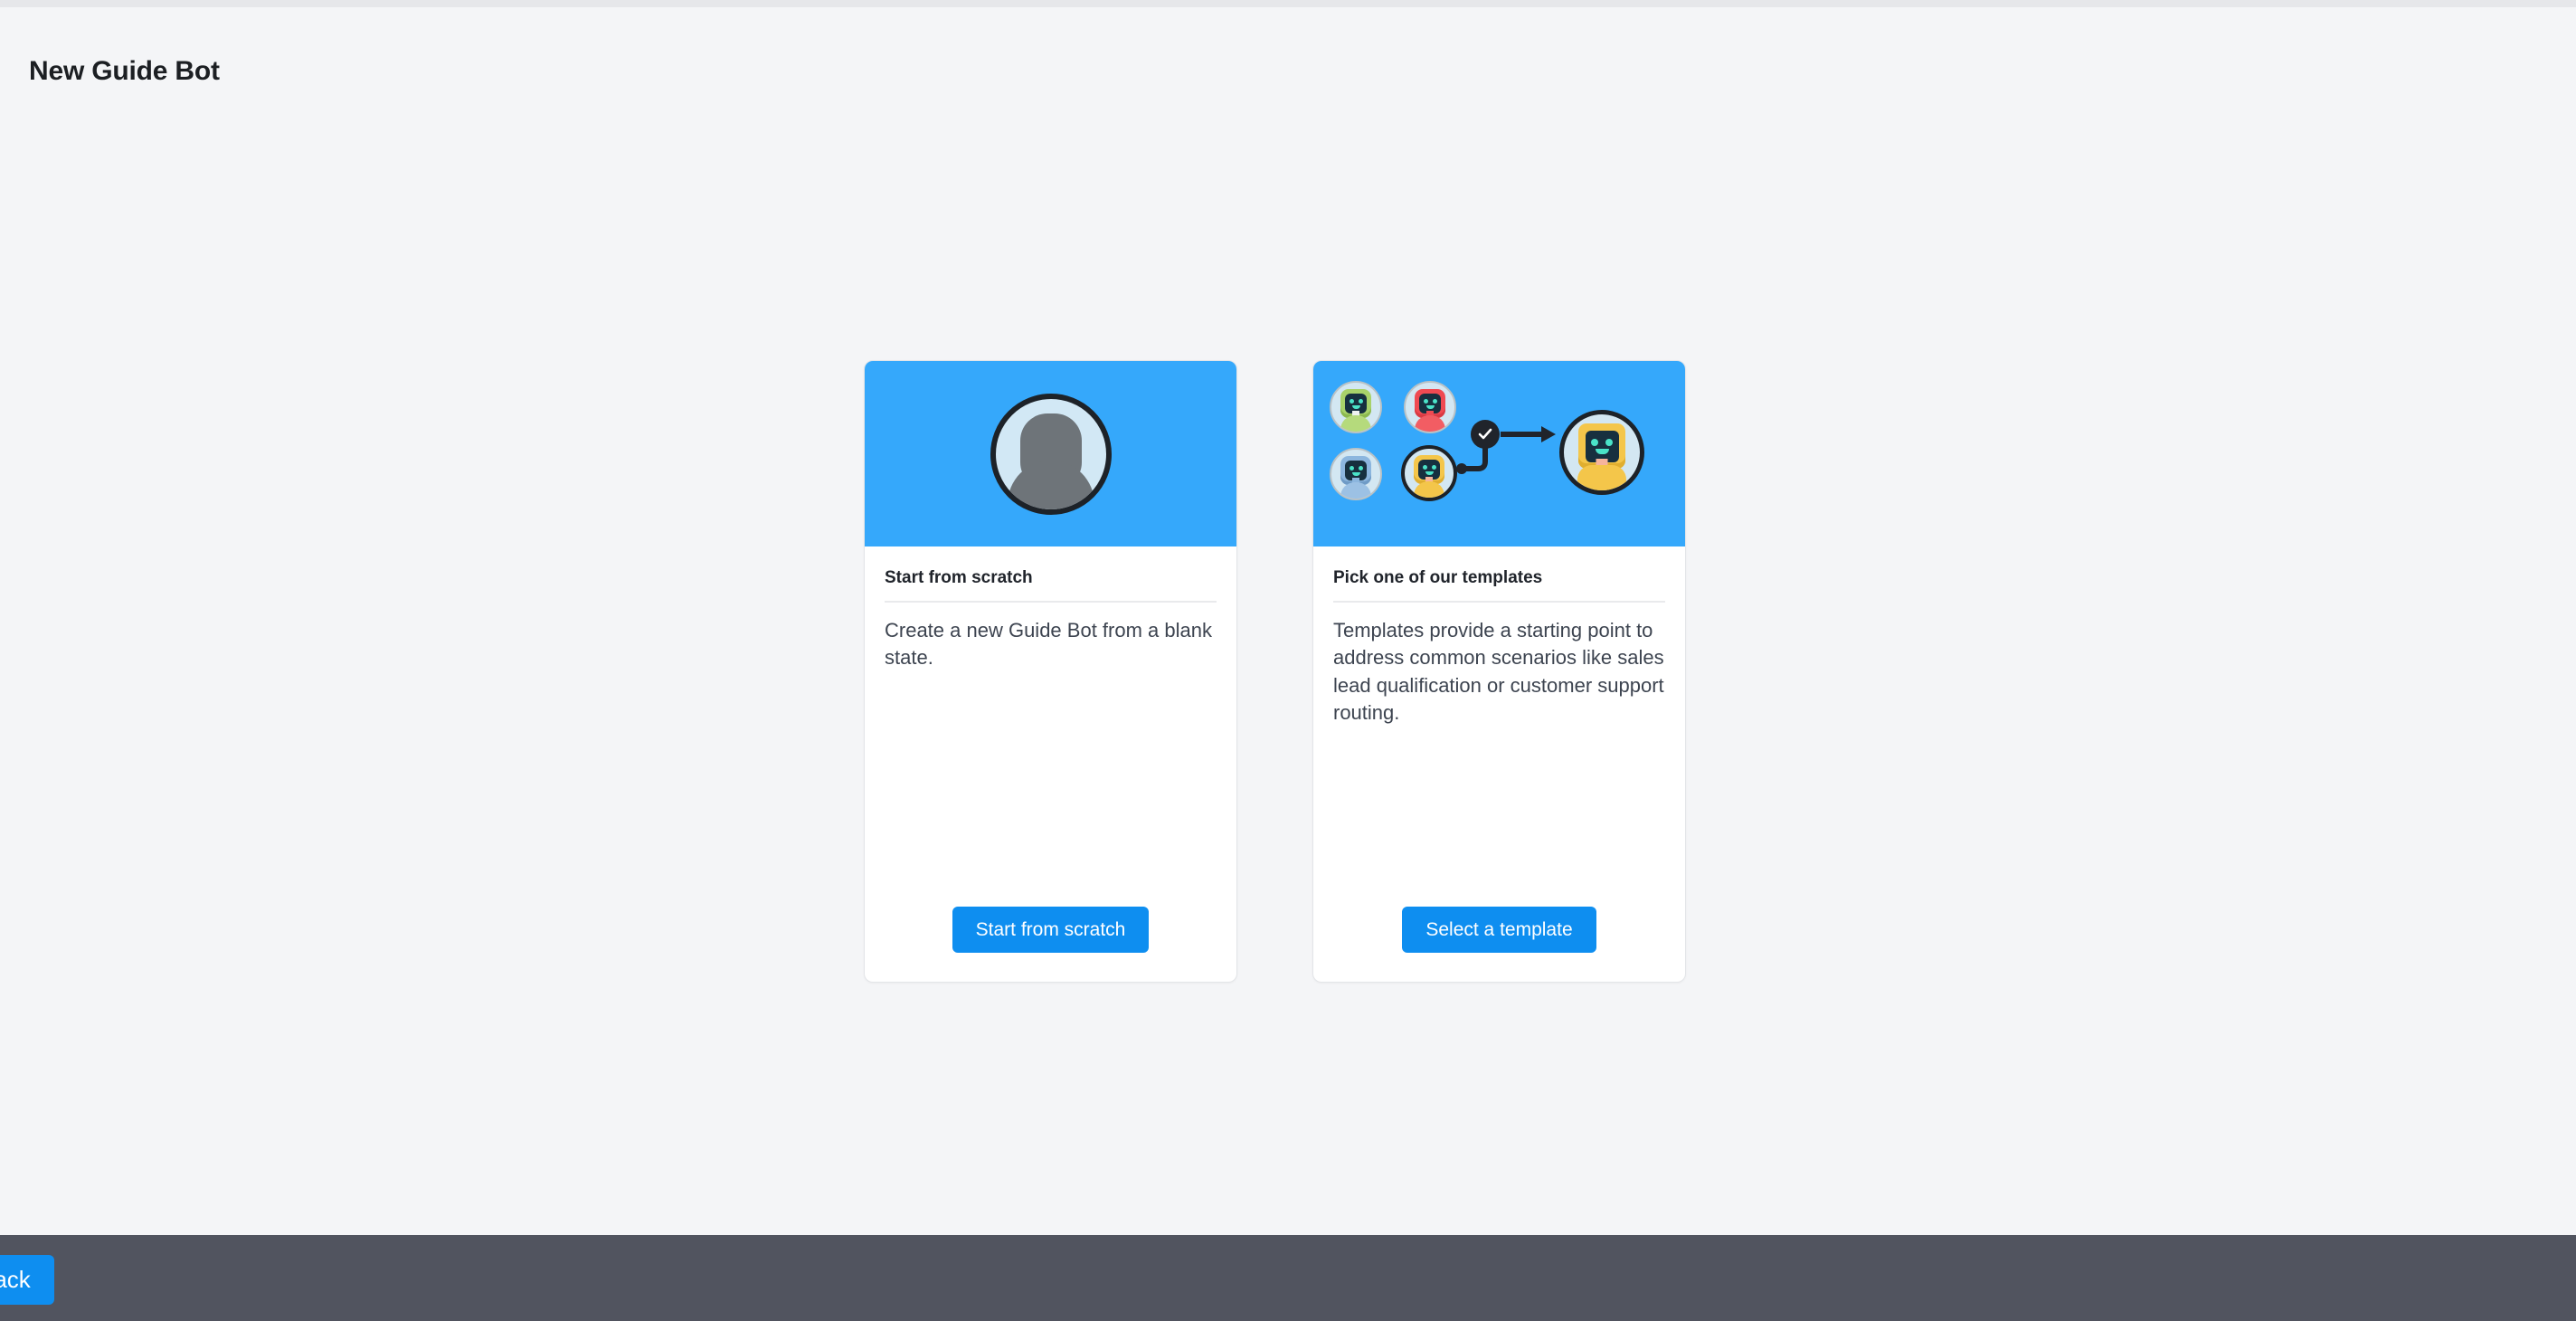 The image size is (2576, 1321). I want to click on card-header-illustration-scratch, so click(1051, 453).